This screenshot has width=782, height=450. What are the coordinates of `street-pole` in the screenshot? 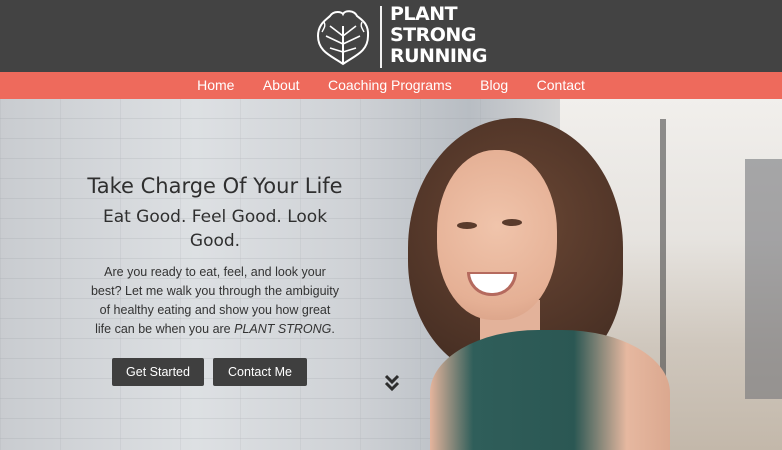 It's located at (663, 254).